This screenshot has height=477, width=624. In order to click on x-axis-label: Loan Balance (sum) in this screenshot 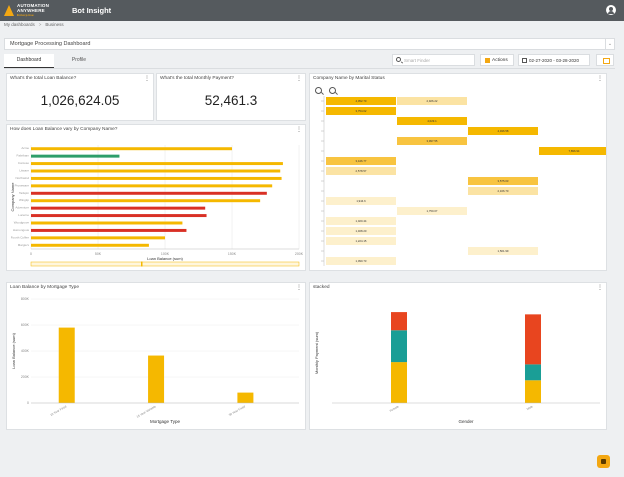, I will do `click(165, 258)`.